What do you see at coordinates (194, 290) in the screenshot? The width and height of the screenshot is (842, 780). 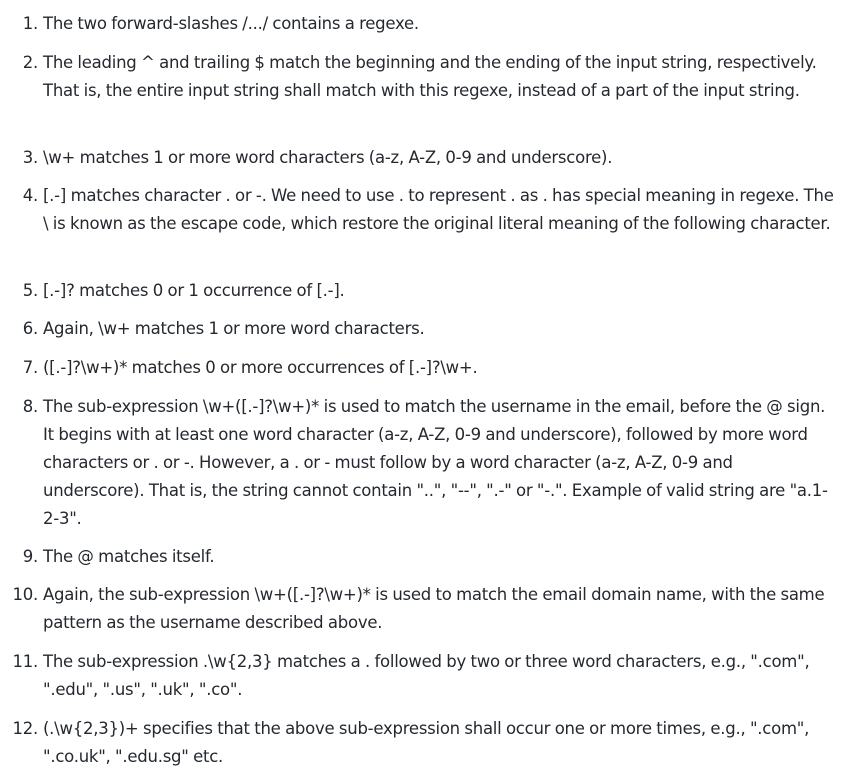 I see `list-item-text: [.-]? matches 0 or 1 occurrence of [.-].` at bounding box center [194, 290].